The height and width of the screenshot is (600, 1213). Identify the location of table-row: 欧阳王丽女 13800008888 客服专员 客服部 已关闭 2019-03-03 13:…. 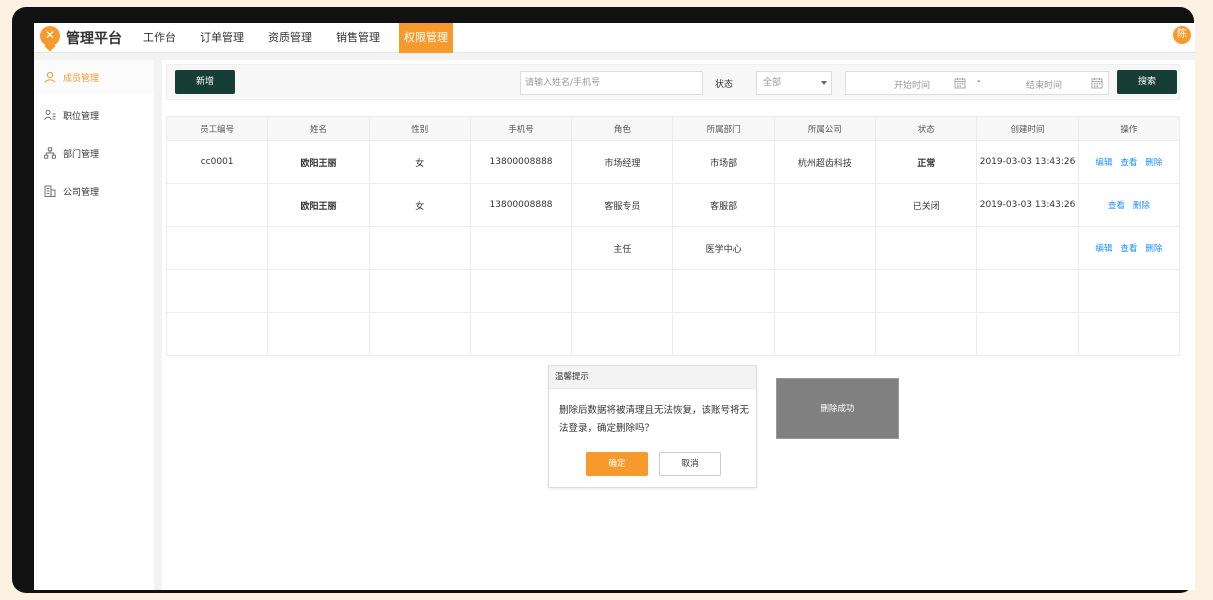
(673, 205).